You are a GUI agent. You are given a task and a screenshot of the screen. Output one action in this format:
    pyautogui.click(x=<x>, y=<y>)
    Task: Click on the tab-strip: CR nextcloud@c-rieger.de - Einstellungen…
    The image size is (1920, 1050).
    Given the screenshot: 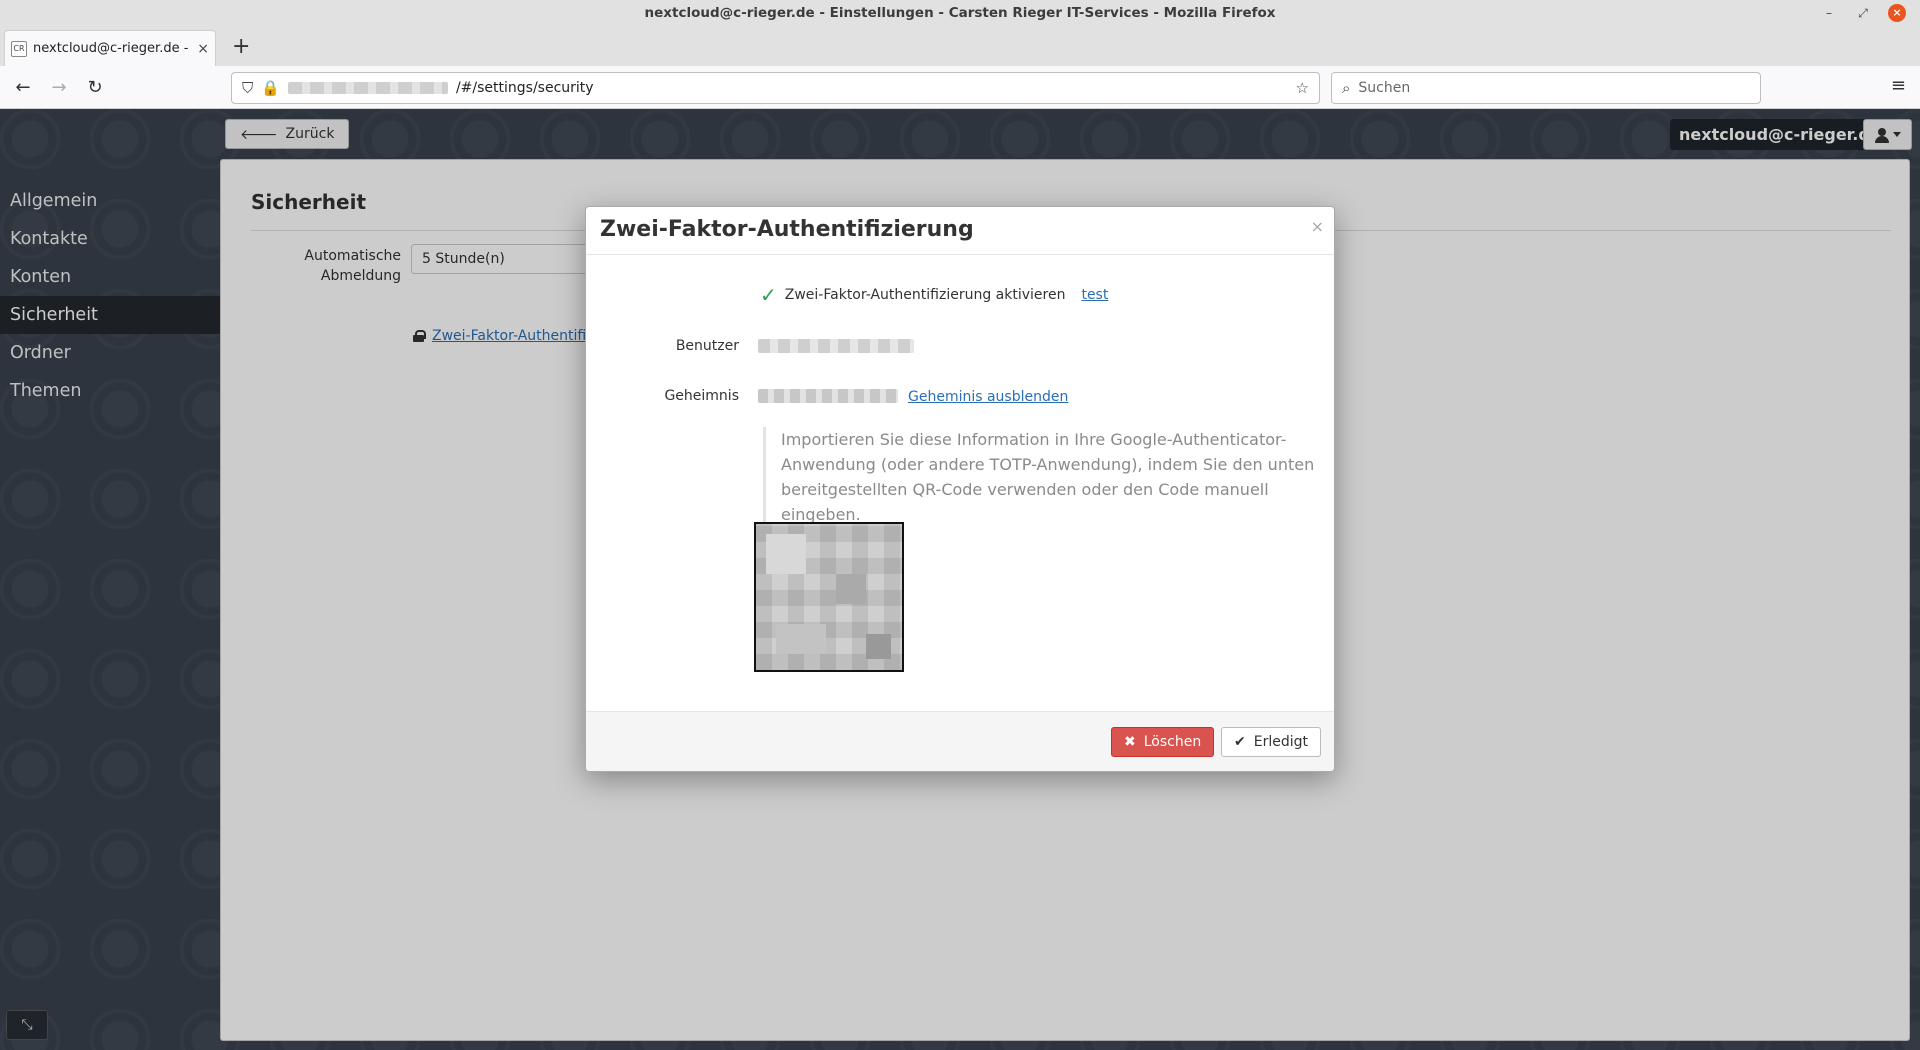 What is the action you would take?
    pyautogui.click(x=960, y=47)
    